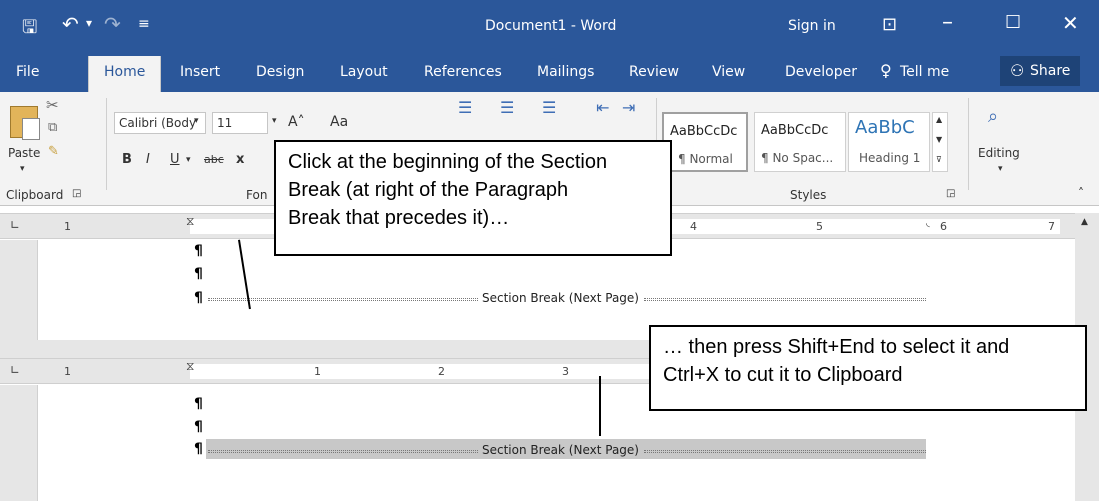 The image size is (1099, 501). I want to click on font-size-dropdown-icon: ▾, so click(274, 121).